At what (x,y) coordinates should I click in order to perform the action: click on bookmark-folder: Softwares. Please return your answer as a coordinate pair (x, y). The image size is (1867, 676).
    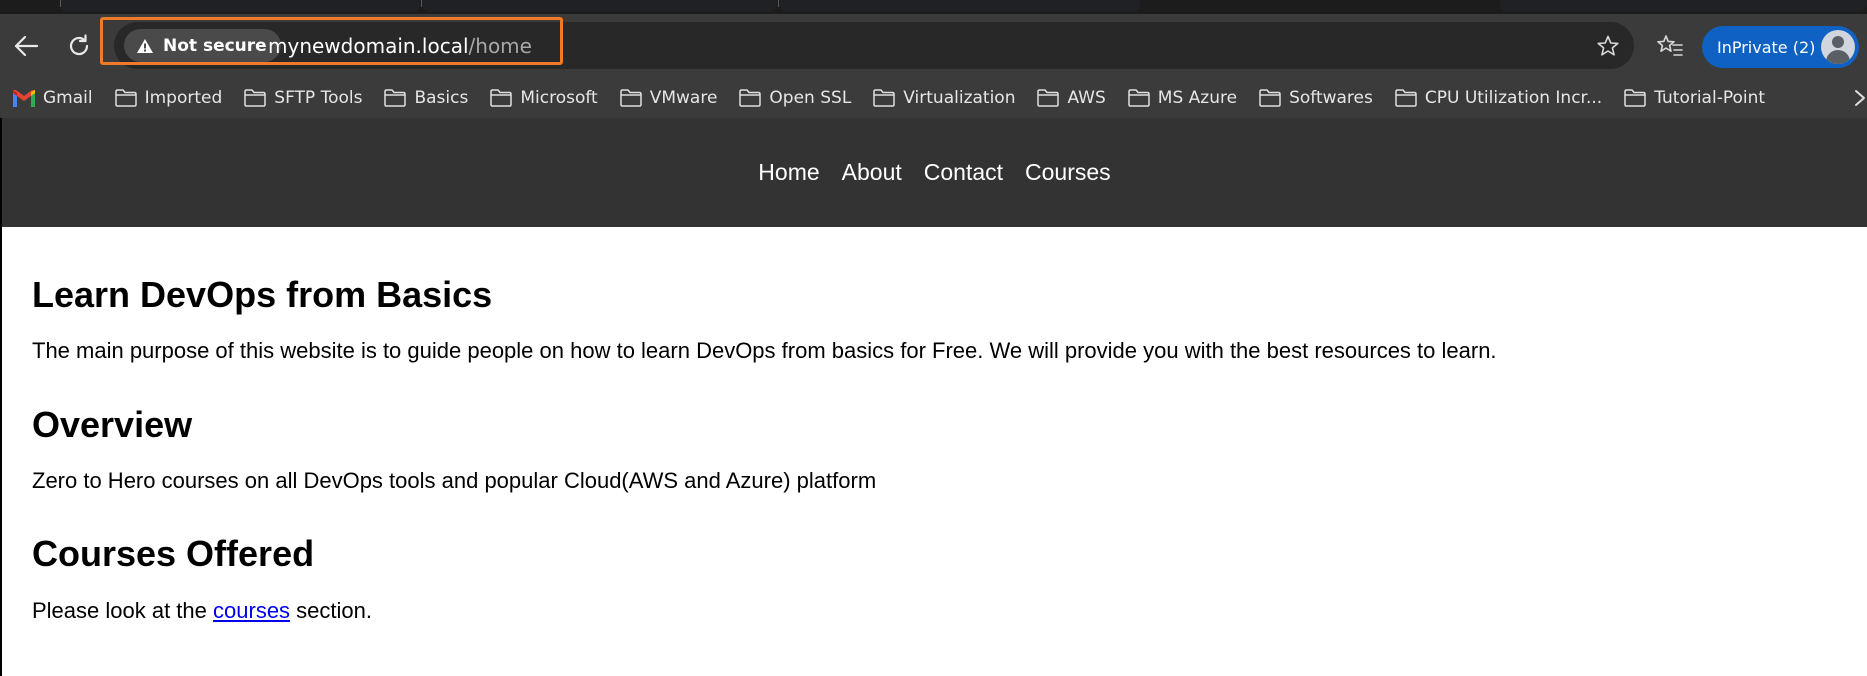
    Looking at the image, I should click on (1316, 98).